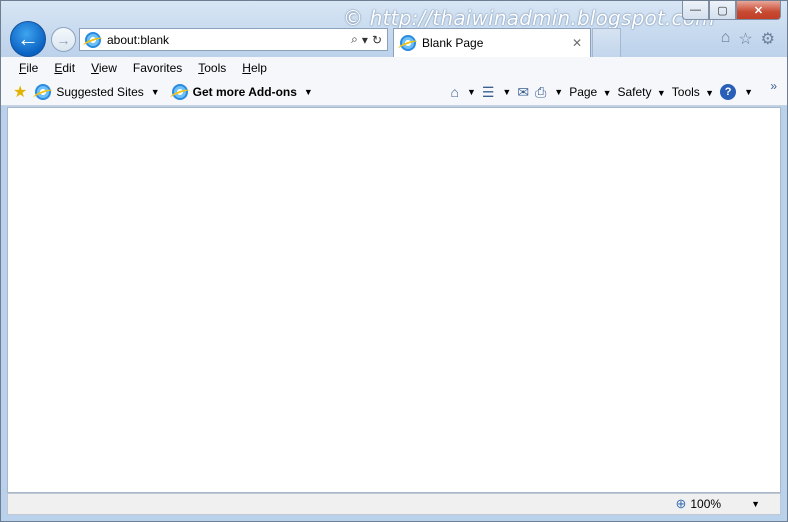 Image resolution: width=788 pixels, height=522 pixels. Describe the element at coordinates (408, 43) in the screenshot. I see `tab-ie-icon` at that location.